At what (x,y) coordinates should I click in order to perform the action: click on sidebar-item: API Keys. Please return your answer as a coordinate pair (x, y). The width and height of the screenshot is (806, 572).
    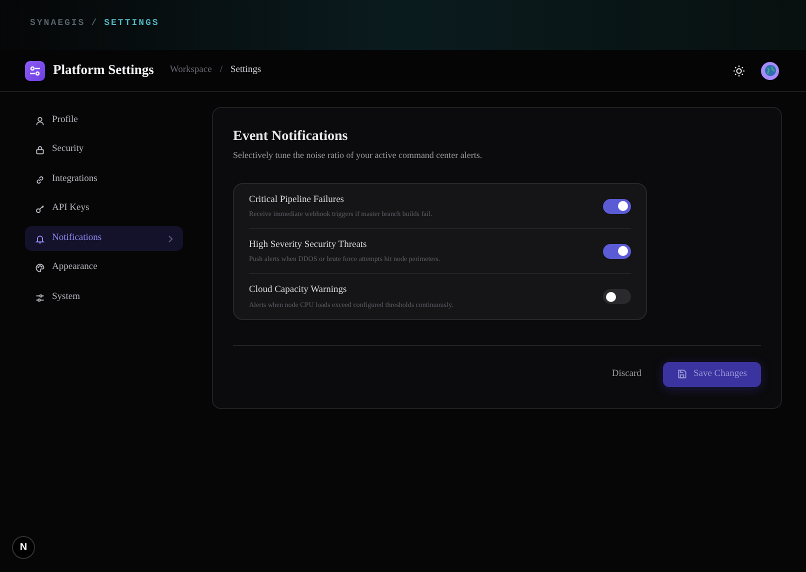
    Looking at the image, I should click on (104, 209).